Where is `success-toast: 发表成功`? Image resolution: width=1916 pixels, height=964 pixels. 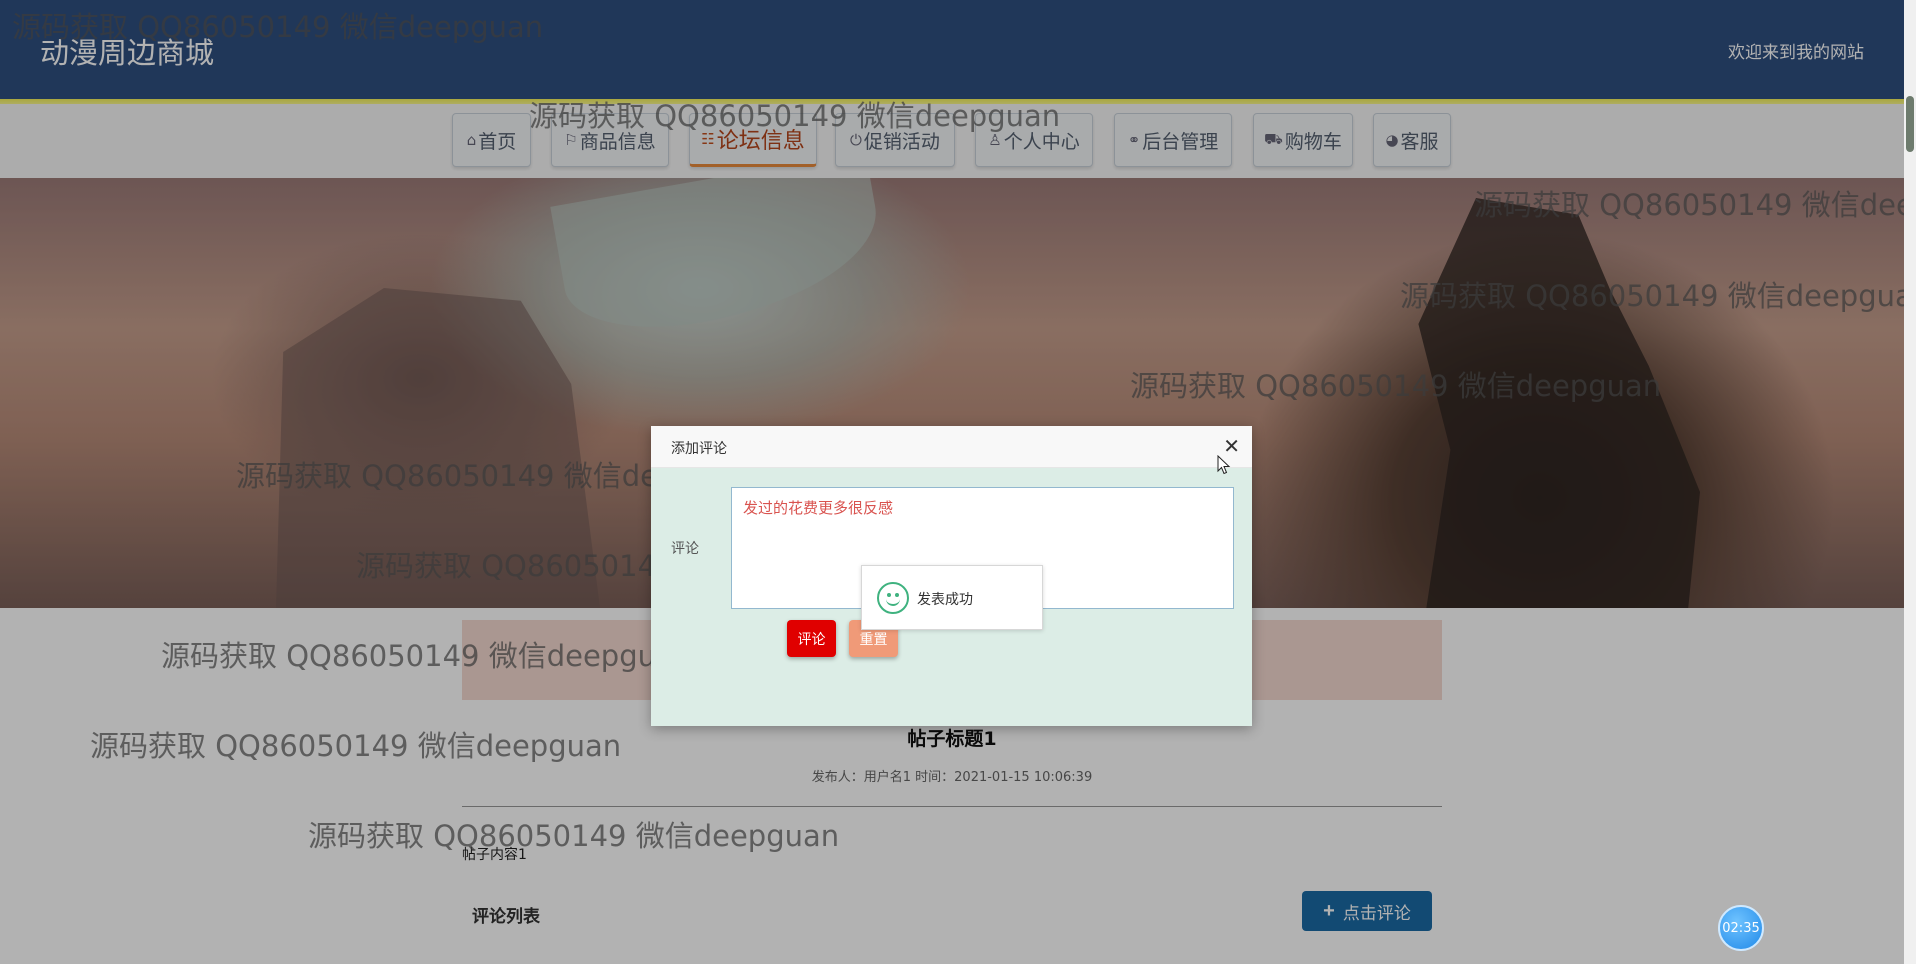
success-toast: 发表成功 is located at coordinates (952, 597).